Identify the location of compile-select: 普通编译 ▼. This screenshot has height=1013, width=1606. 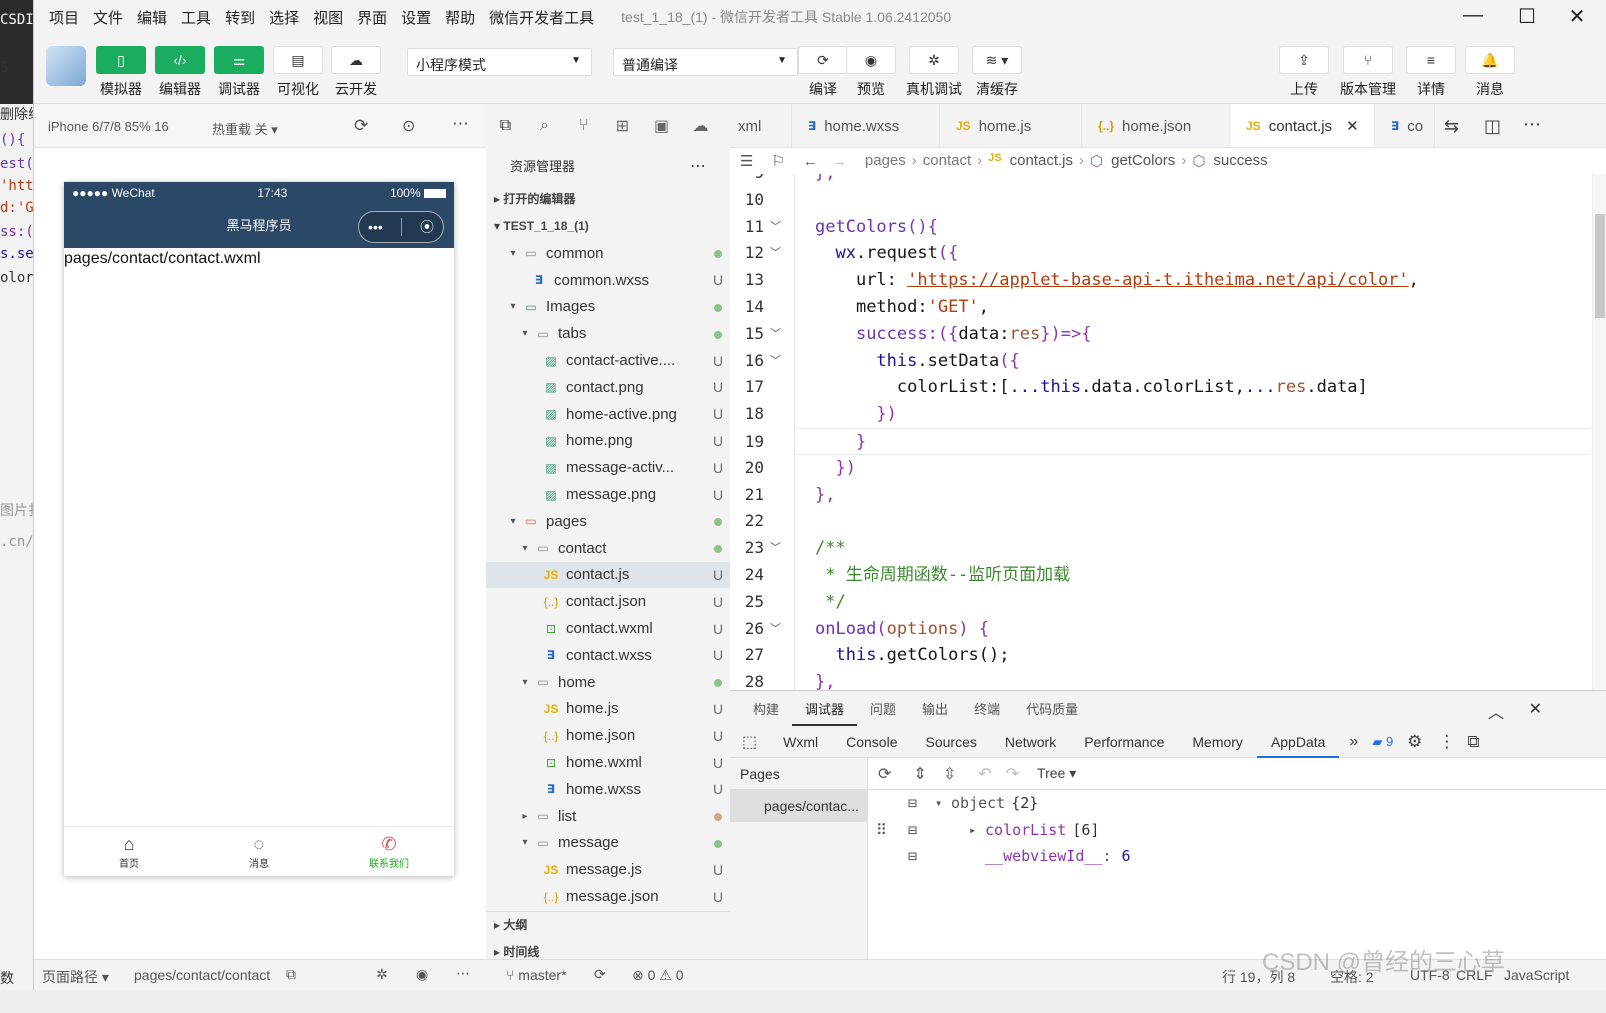
(705, 62).